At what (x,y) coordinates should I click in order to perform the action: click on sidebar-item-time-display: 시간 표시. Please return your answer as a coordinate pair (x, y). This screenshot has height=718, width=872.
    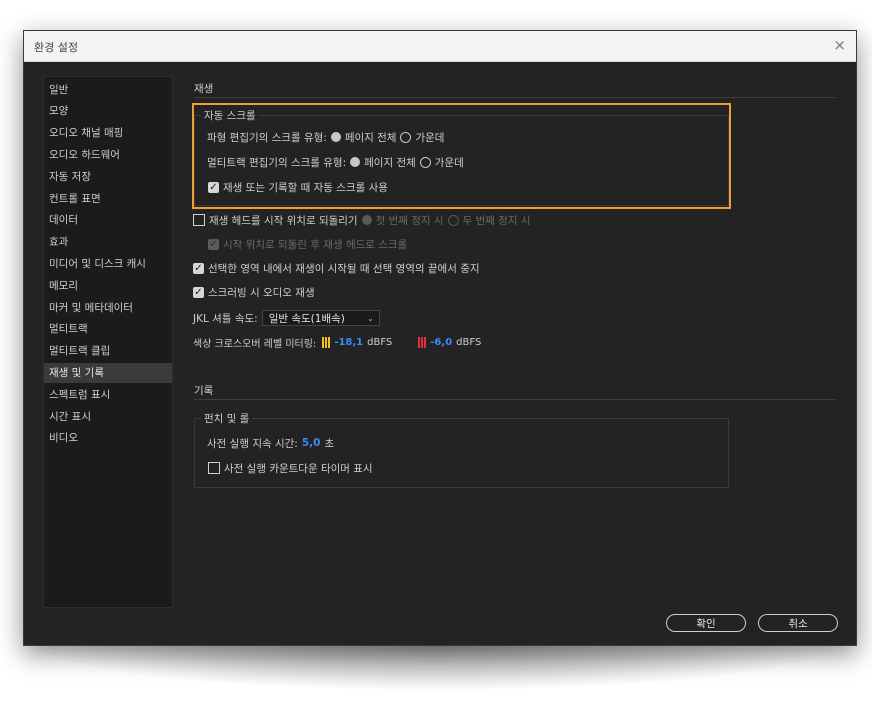
    Looking at the image, I should click on (108, 417).